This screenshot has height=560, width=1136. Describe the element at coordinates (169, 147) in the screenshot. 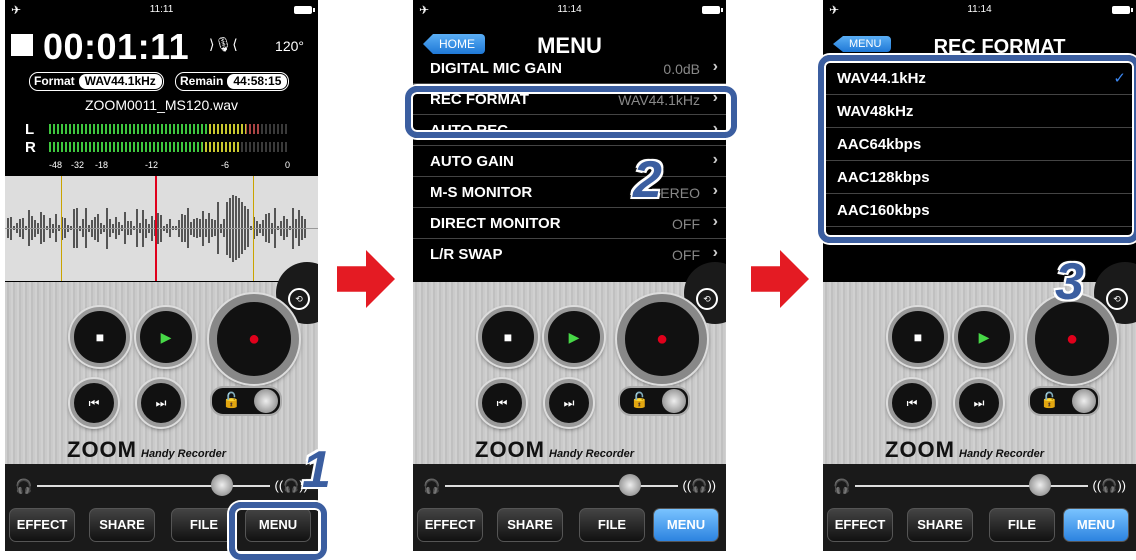

I see `meter-bar-r` at that location.